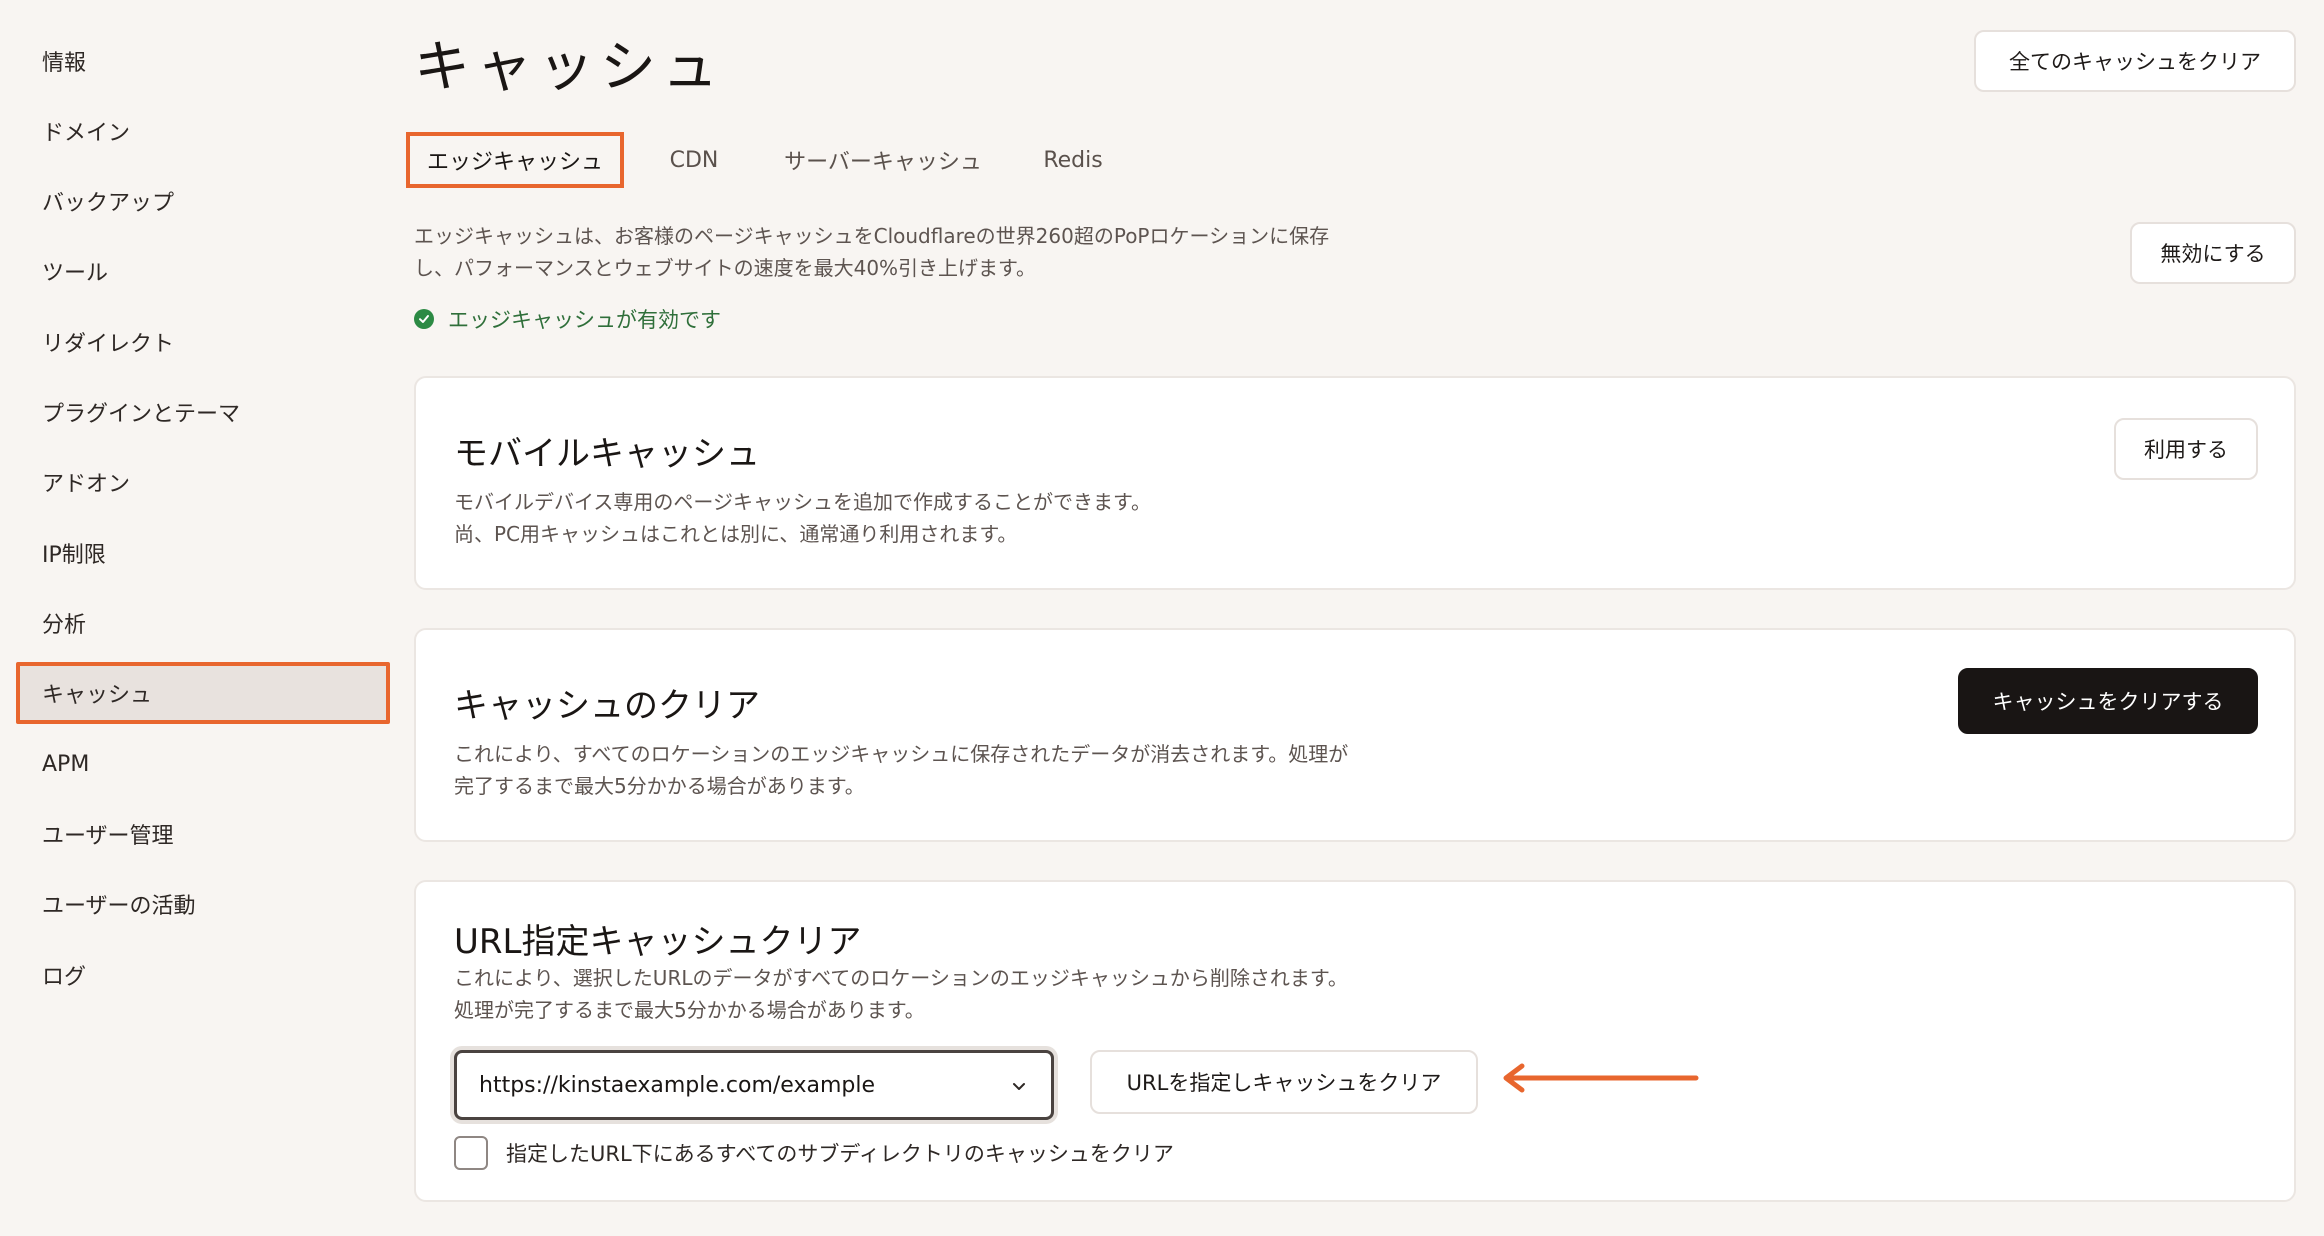  What do you see at coordinates (203, 482) in the screenshot?
I see `sidebar-item-addons: アドオン` at bounding box center [203, 482].